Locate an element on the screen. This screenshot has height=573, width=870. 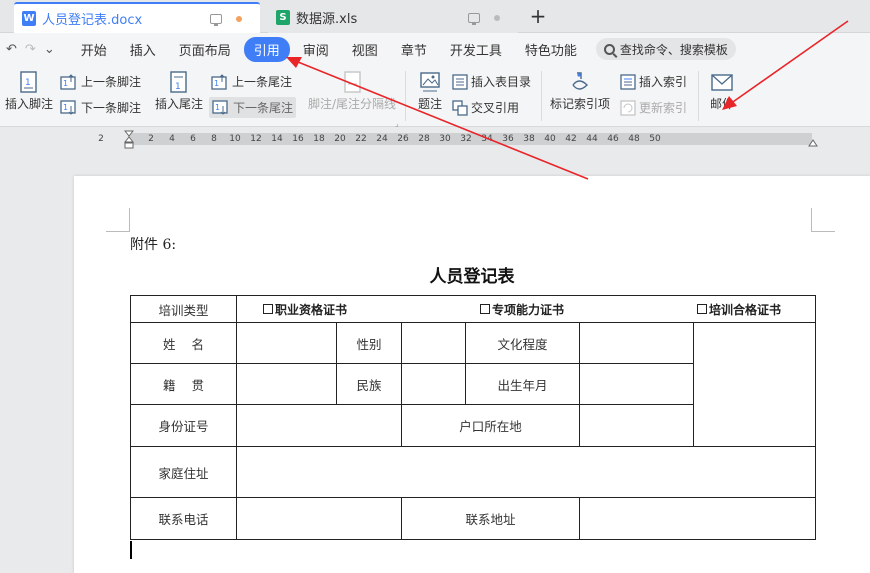
ruler-tick-label: 2 is located at coordinates (151, 139).